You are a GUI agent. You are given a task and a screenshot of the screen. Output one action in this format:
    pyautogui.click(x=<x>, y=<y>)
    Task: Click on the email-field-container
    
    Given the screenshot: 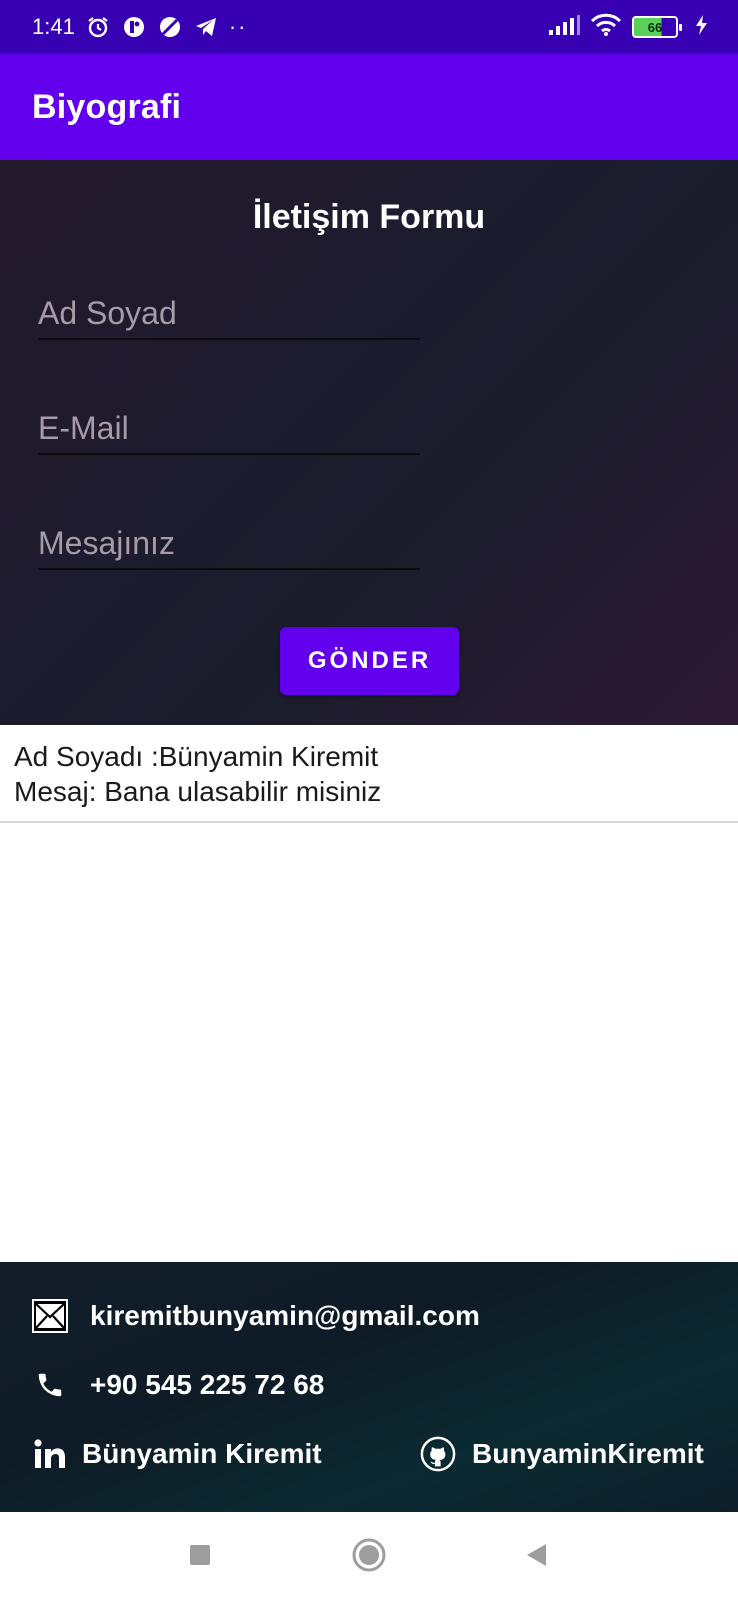 What is the action you would take?
    pyautogui.click(x=229, y=425)
    